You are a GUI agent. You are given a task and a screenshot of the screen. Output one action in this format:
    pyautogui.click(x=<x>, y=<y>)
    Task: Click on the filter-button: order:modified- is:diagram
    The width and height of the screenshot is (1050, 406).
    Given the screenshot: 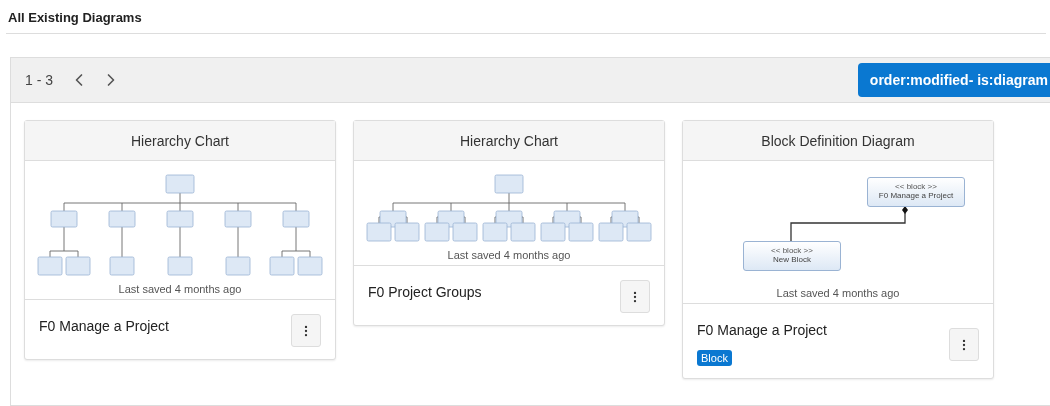 What is the action you would take?
    pyautogui.click(x=953, y=80)
    